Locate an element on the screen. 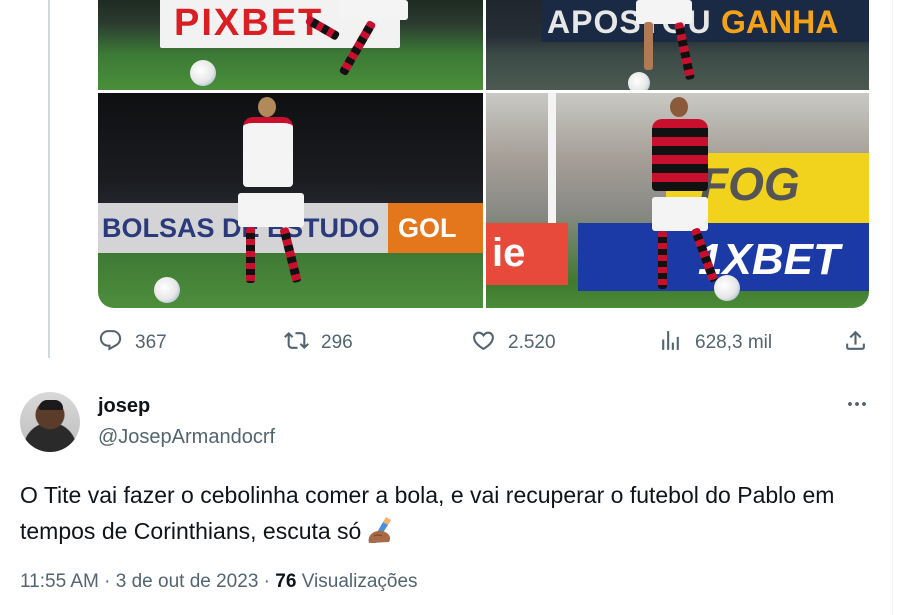  more-options-button is located at coordinates (857, 406).